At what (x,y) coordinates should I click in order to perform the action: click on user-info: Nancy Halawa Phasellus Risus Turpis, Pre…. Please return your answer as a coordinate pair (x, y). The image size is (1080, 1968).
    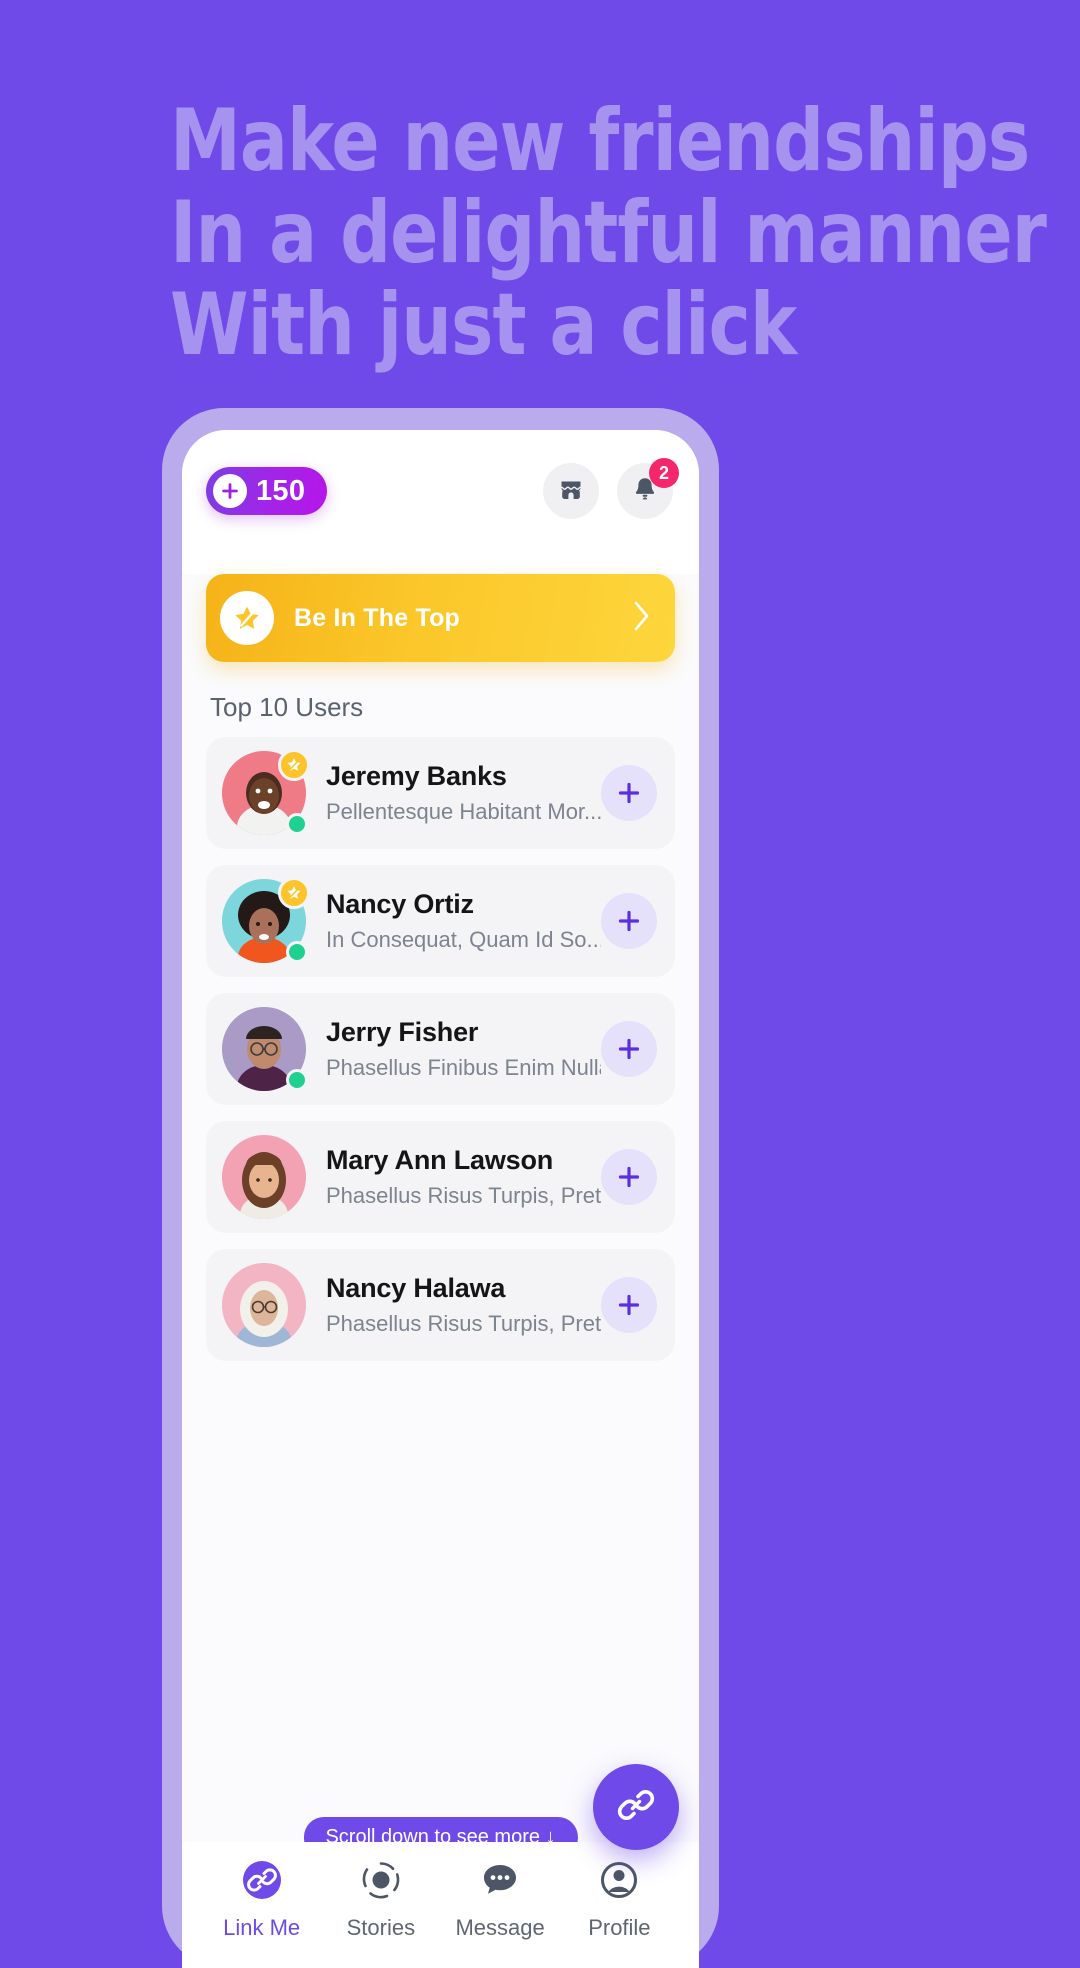
    Looking at the image, I should click on (463, 1305).